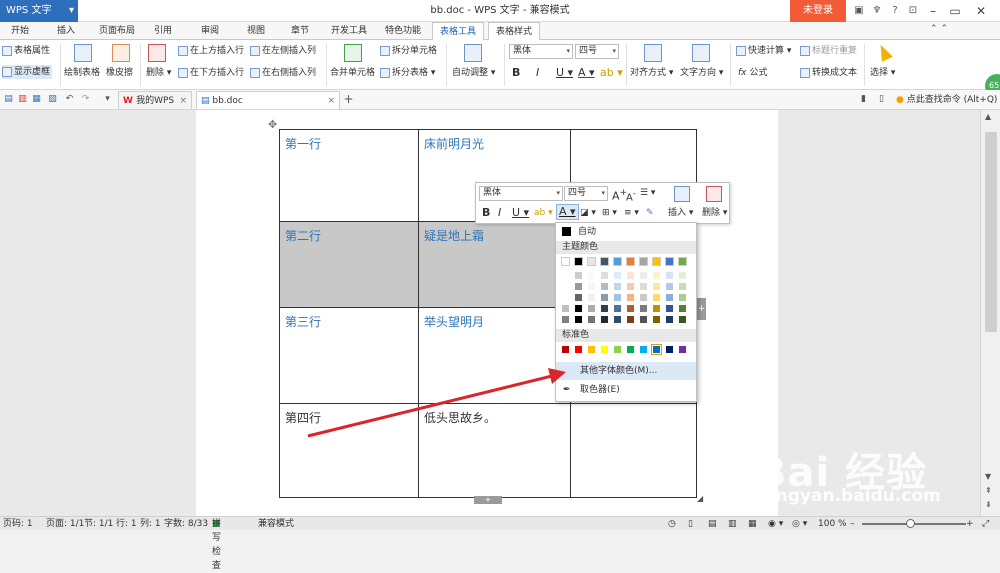 The height and width of the screenshot is (573, 1000). Describe the element at coordinates (18, 524) in the screenshot. I see `status-page: 页码: 1` at that location.